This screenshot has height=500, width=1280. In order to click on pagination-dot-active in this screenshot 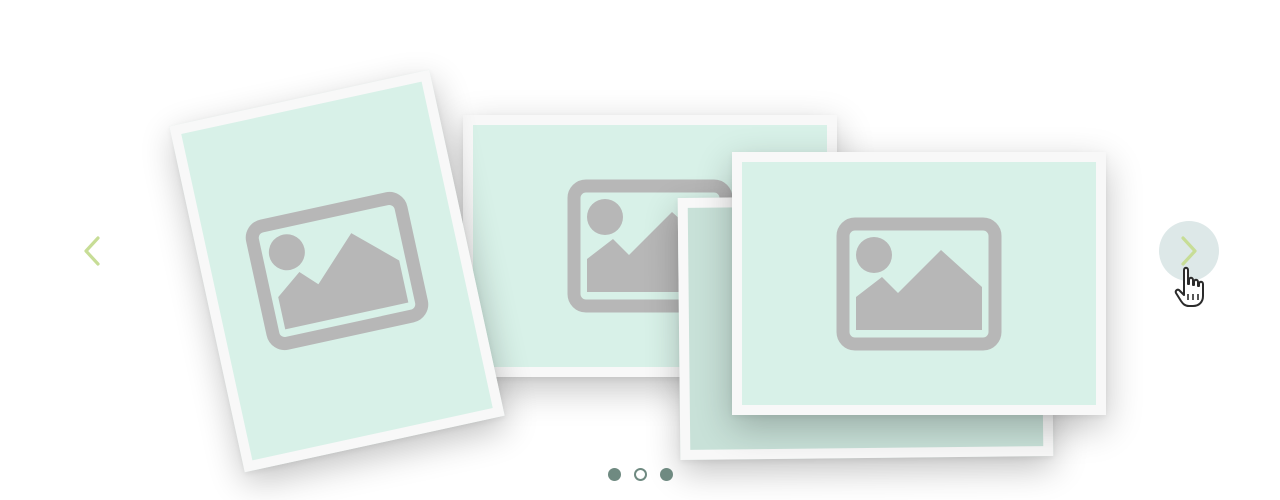, I will do `click(640, 474)`.